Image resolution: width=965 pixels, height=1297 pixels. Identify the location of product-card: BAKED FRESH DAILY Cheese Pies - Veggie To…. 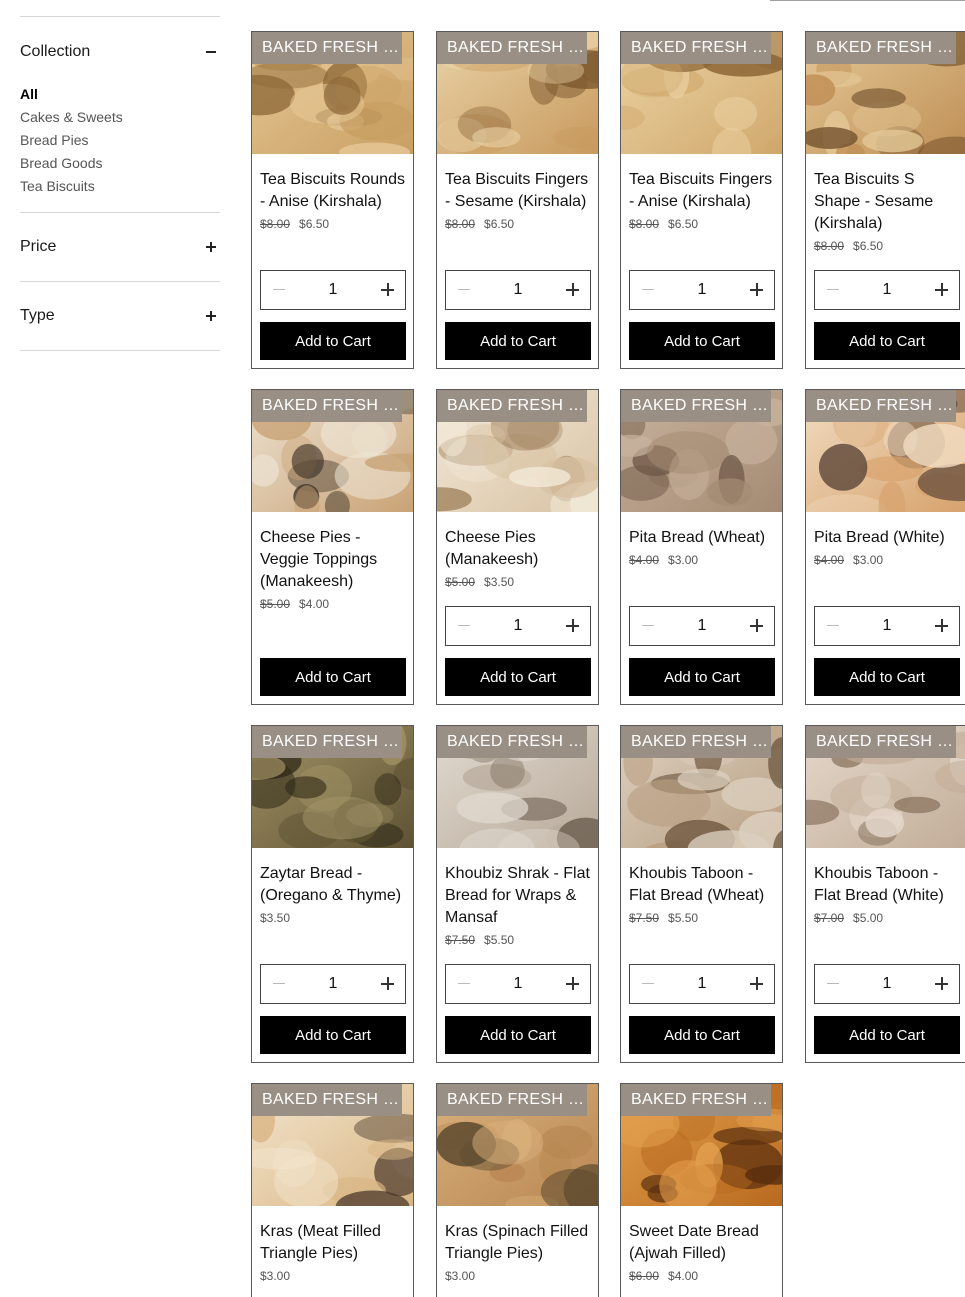
(332, 547).